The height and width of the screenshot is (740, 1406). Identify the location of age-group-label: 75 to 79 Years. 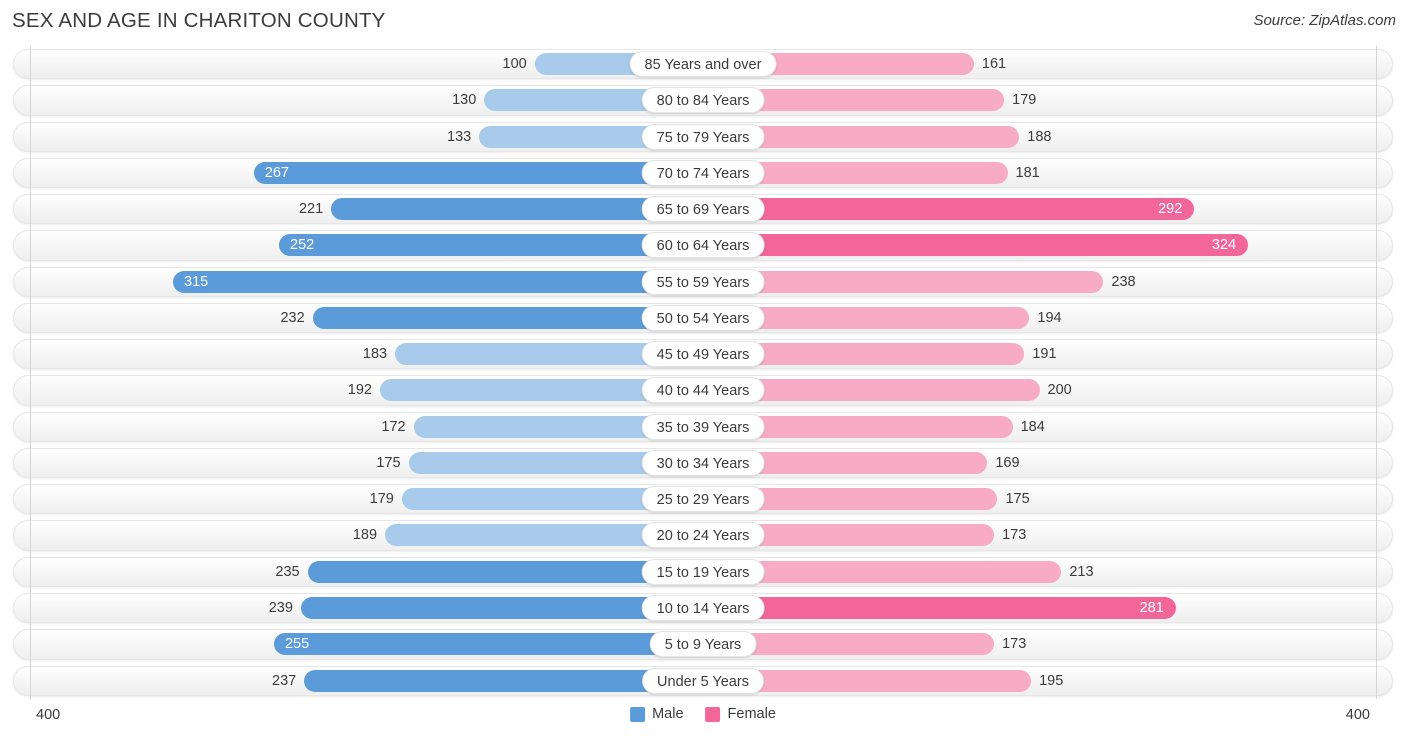
(703, 136).